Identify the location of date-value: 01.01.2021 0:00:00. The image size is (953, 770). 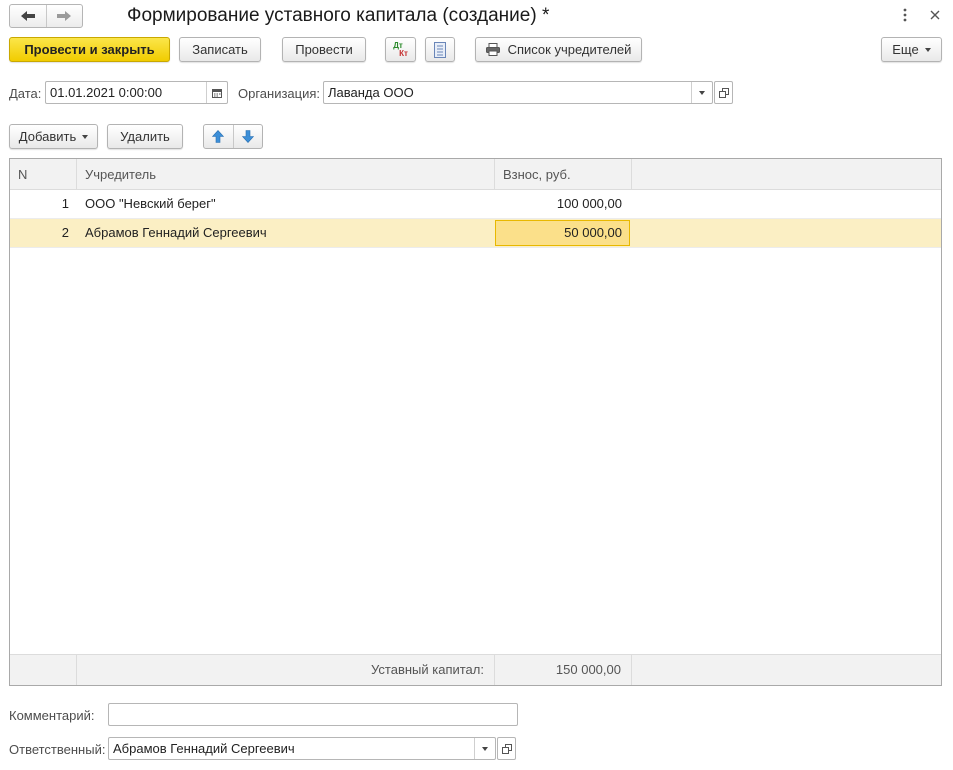
(106, 92).